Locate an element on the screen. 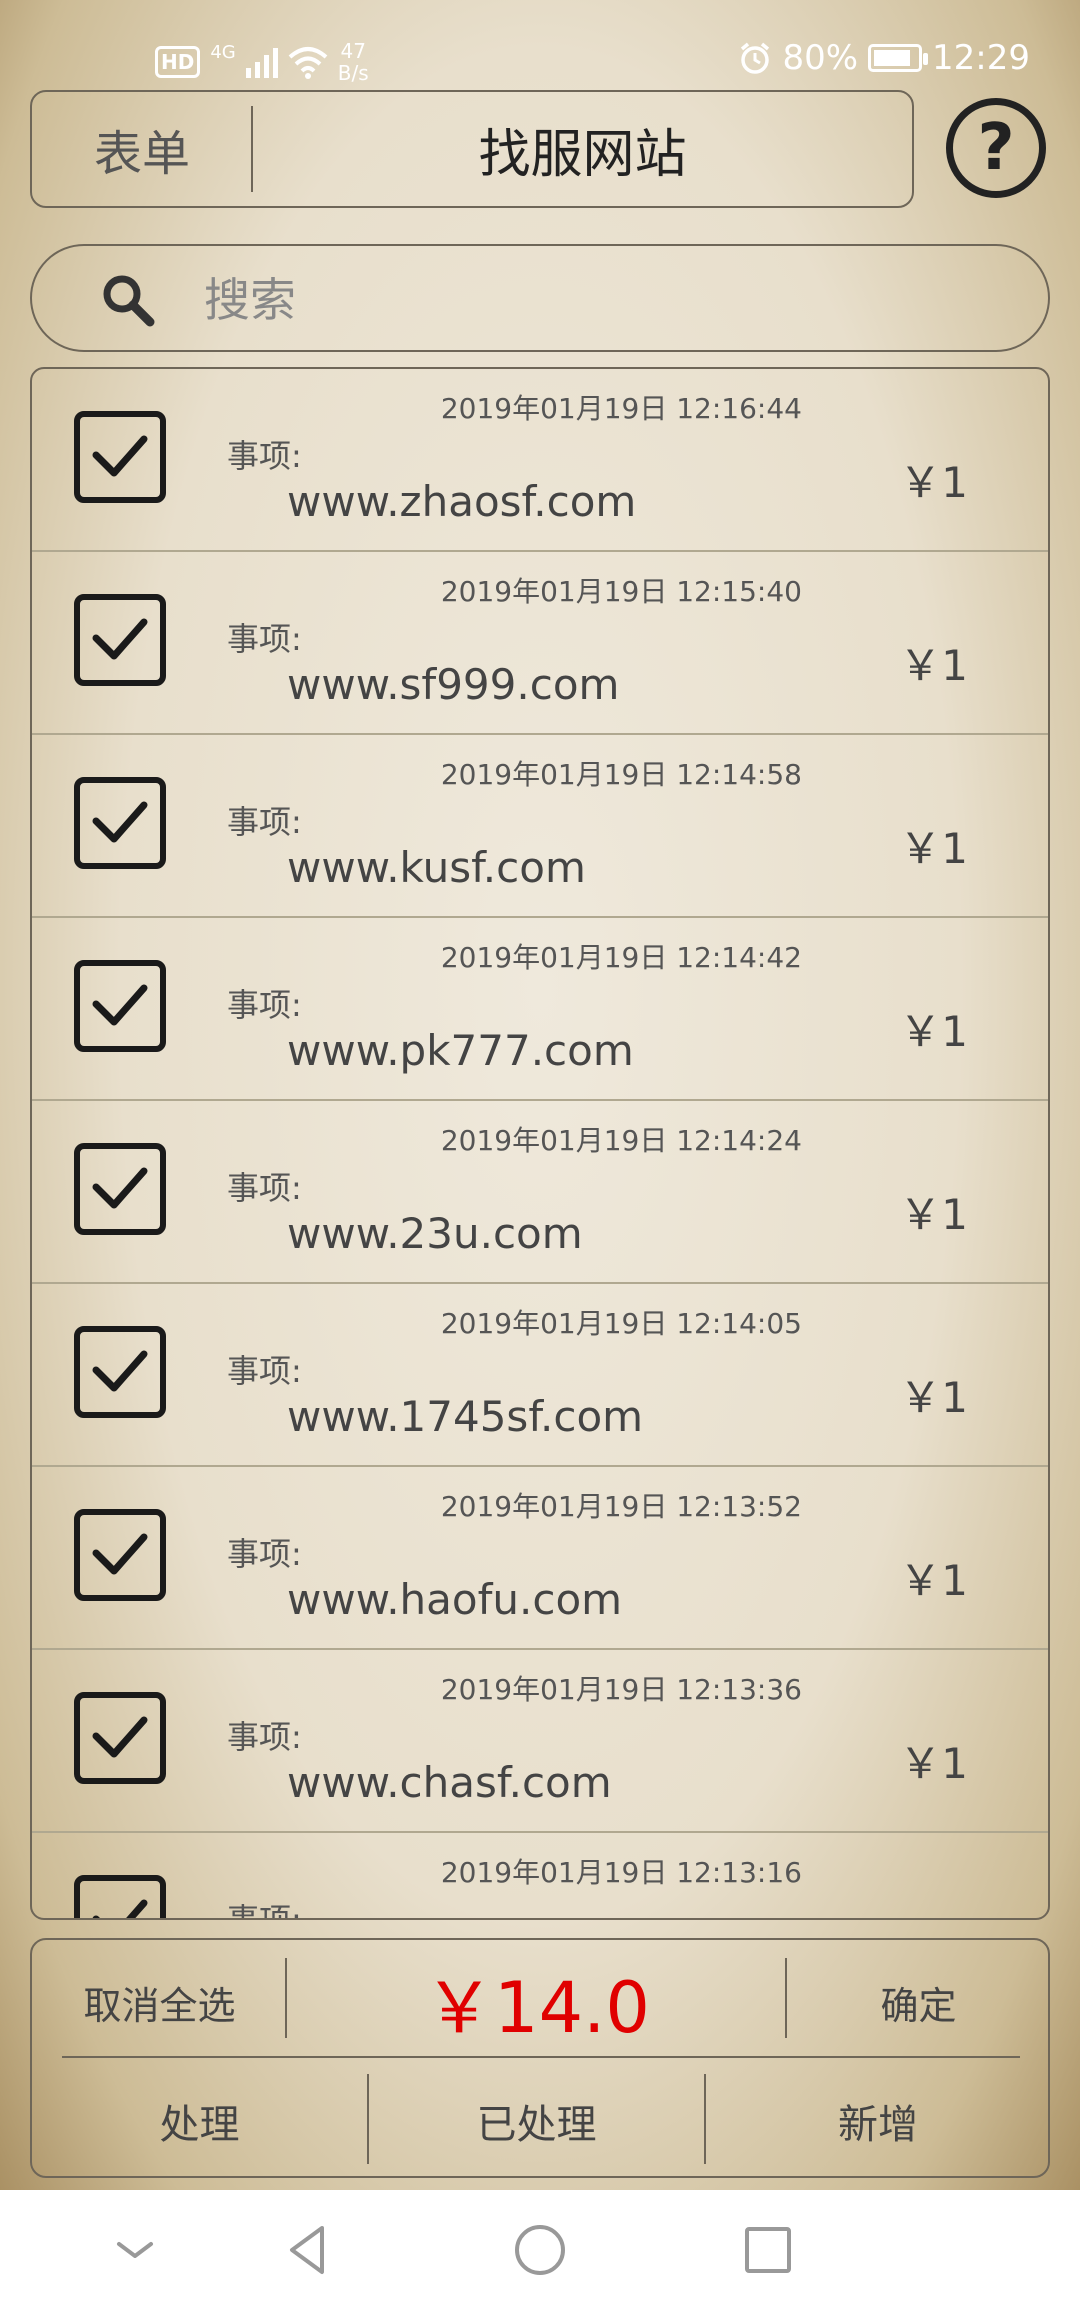 This screenshot has width=1080, height=2310. home-icon is located at coordinates (540, 2250).